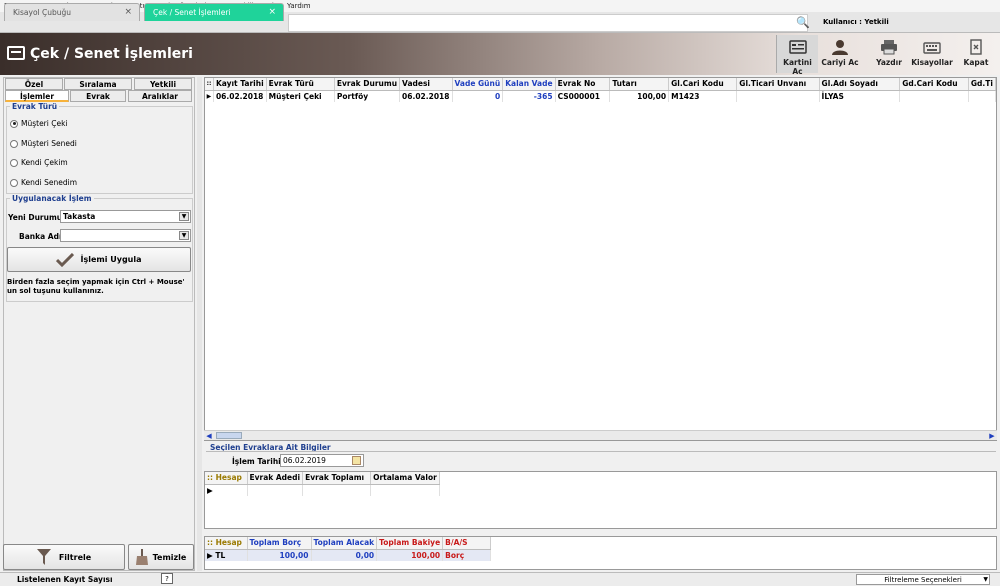  Describe the element at coordinates (467, 543) in the screenshot. I see `col-bas: B/A/S` at that location.